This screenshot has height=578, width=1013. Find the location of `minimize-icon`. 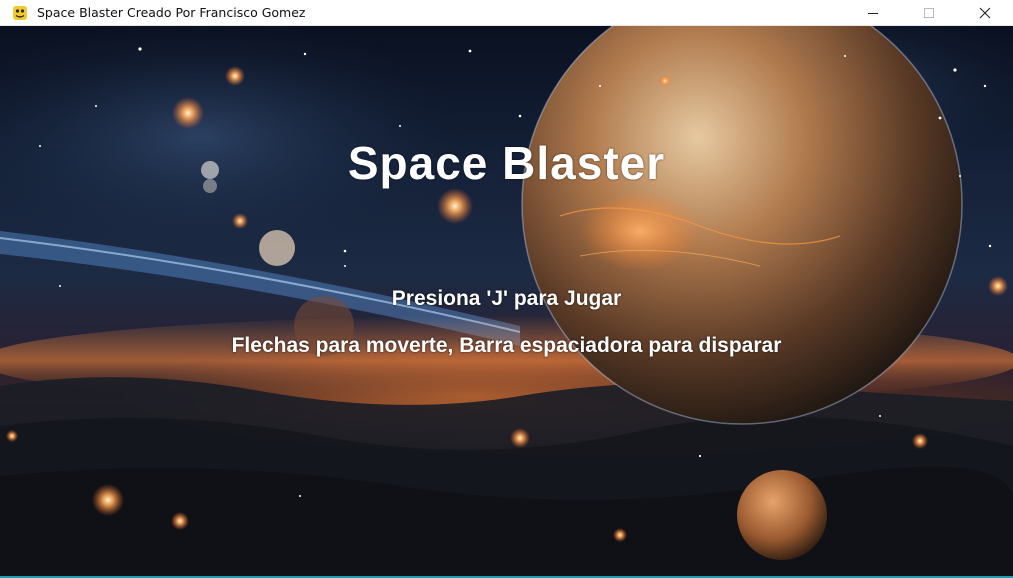

minimize-icon is located at coordinates (873, 13).